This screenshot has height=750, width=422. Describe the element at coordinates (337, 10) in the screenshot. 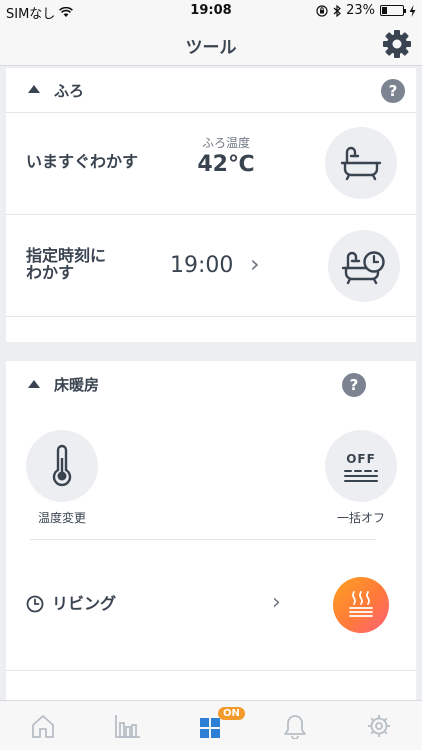

I see `bluetooth-icon` at that location.